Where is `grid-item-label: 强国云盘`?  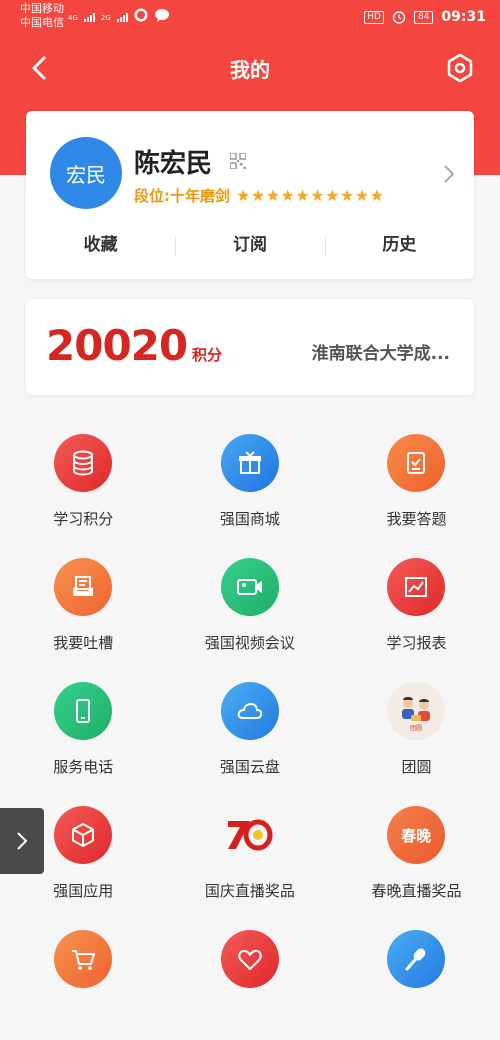
grid-item-label: 强国云盘 is located at coordinates (249, 767).